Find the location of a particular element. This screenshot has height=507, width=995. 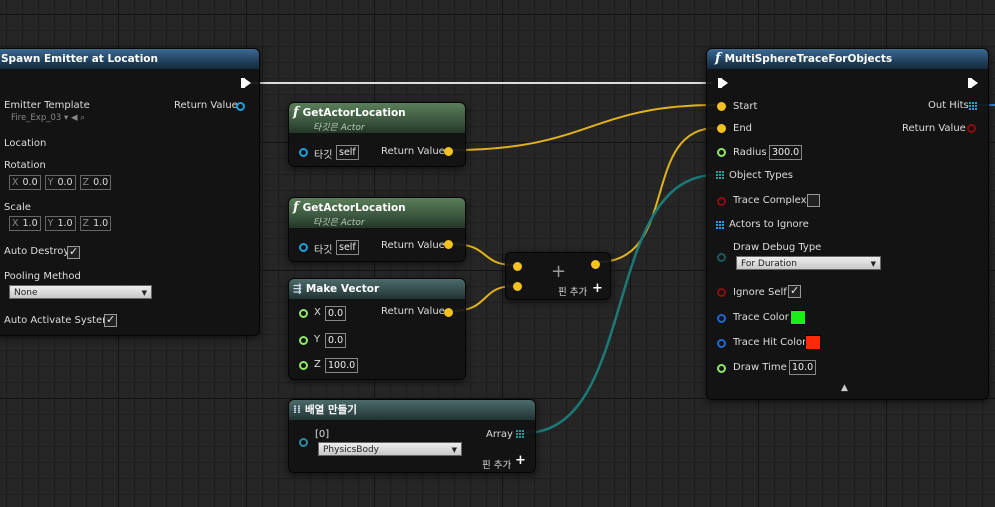

rotation-y-field: Y 0.0 is located at coordinates (60, 182).